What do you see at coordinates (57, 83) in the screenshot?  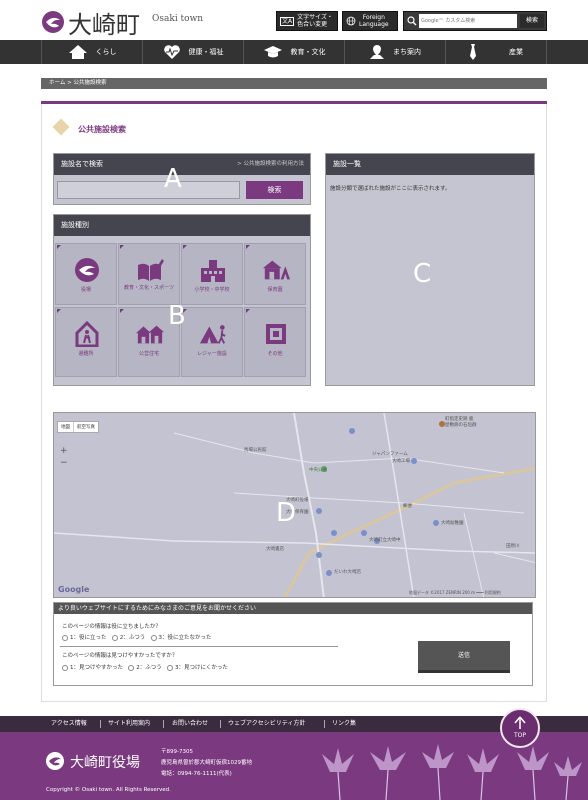 I see `breadcrumb-home: ホーム` at bounding box center [57, 83].